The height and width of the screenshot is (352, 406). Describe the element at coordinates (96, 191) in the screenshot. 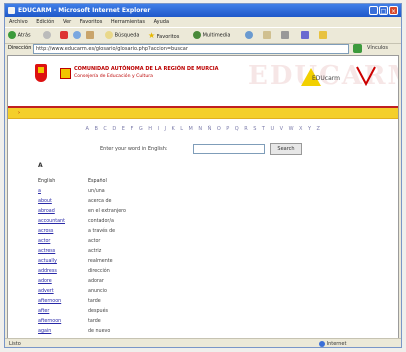

I see `spanish-translation: un/una` at that location.